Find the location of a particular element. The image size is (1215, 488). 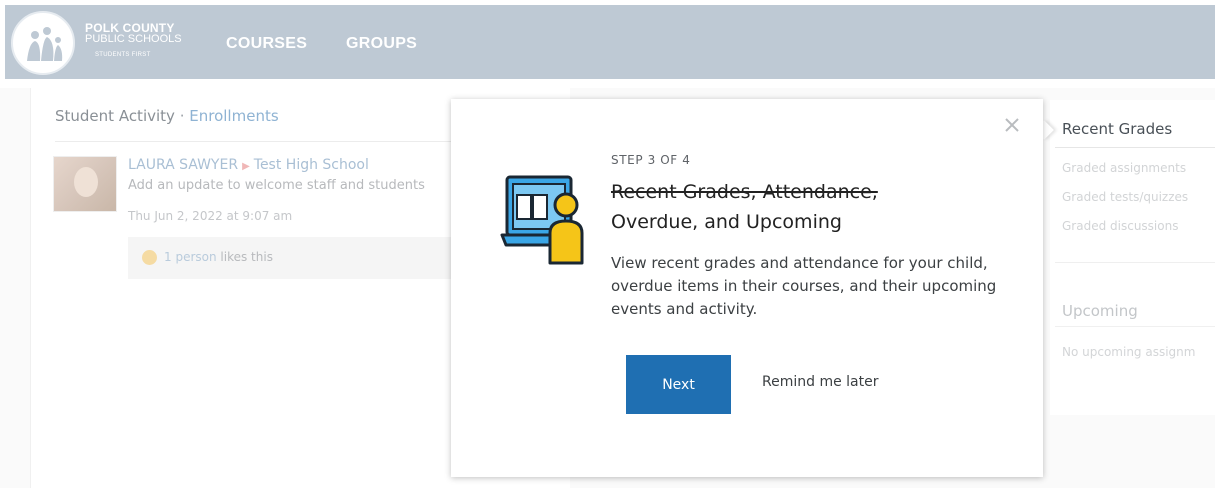

avatar is located at coordinates (85, 184).